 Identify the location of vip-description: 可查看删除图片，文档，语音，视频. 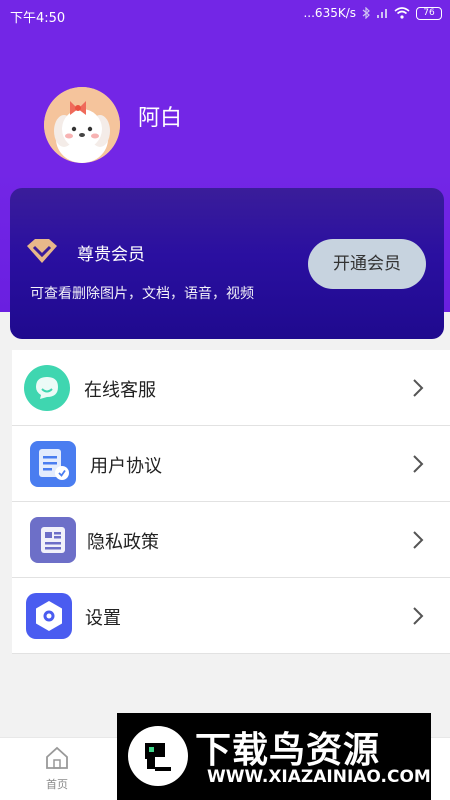
(142, 294).